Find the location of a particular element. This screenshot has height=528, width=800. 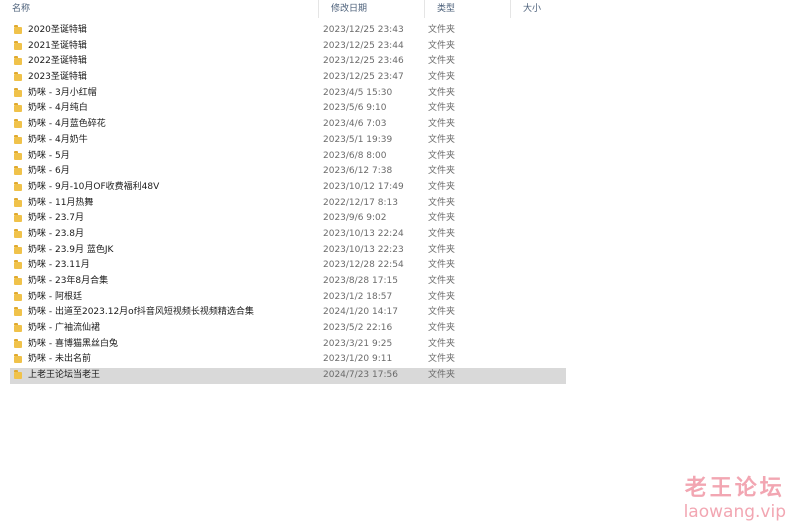

file-name: 奶咪 - 未出名前 is located at coordinates (59, 359).